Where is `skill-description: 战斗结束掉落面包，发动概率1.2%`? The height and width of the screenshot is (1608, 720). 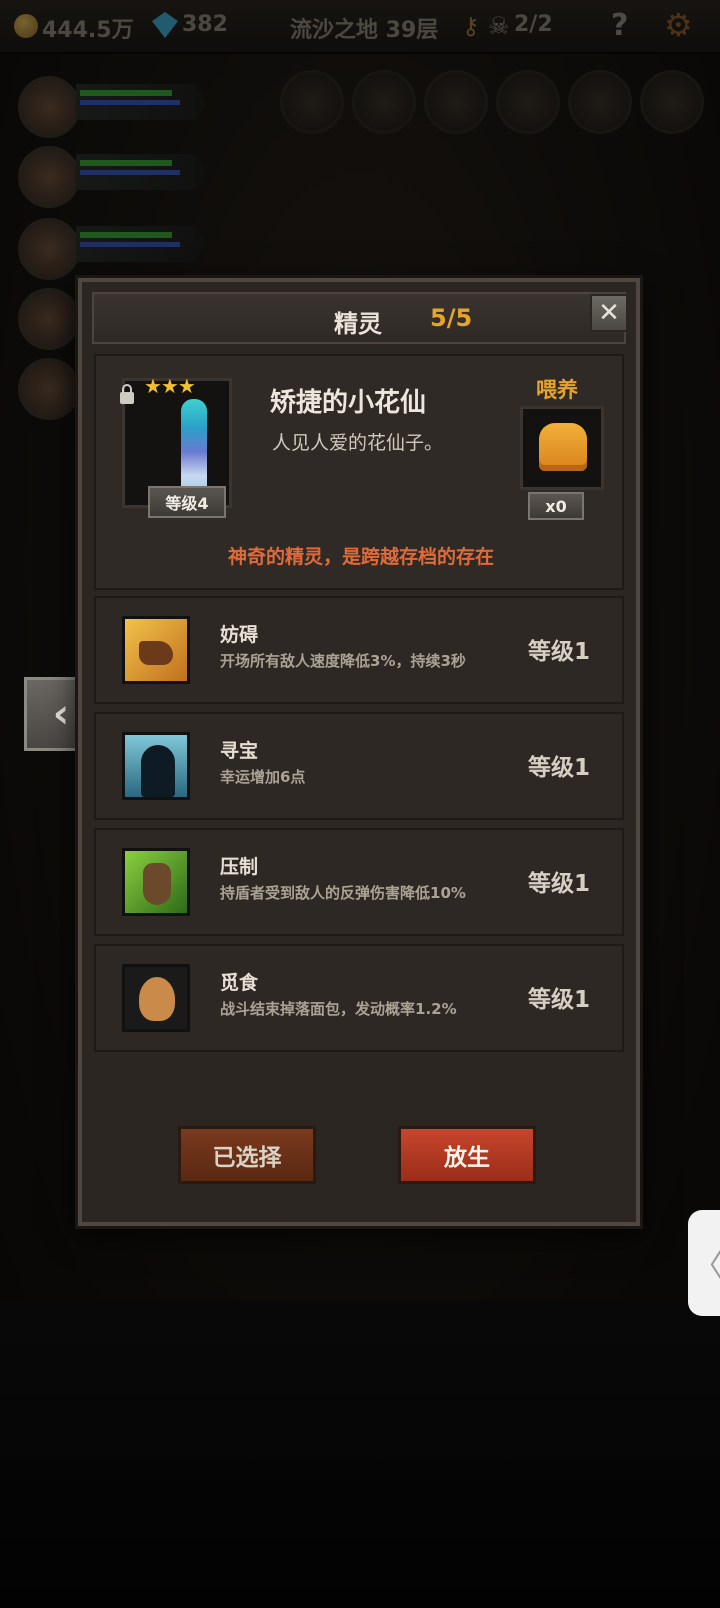
skill-description: 战斗结束掉落面包，发动概率1.2% is located at coordinates (338, 1009).